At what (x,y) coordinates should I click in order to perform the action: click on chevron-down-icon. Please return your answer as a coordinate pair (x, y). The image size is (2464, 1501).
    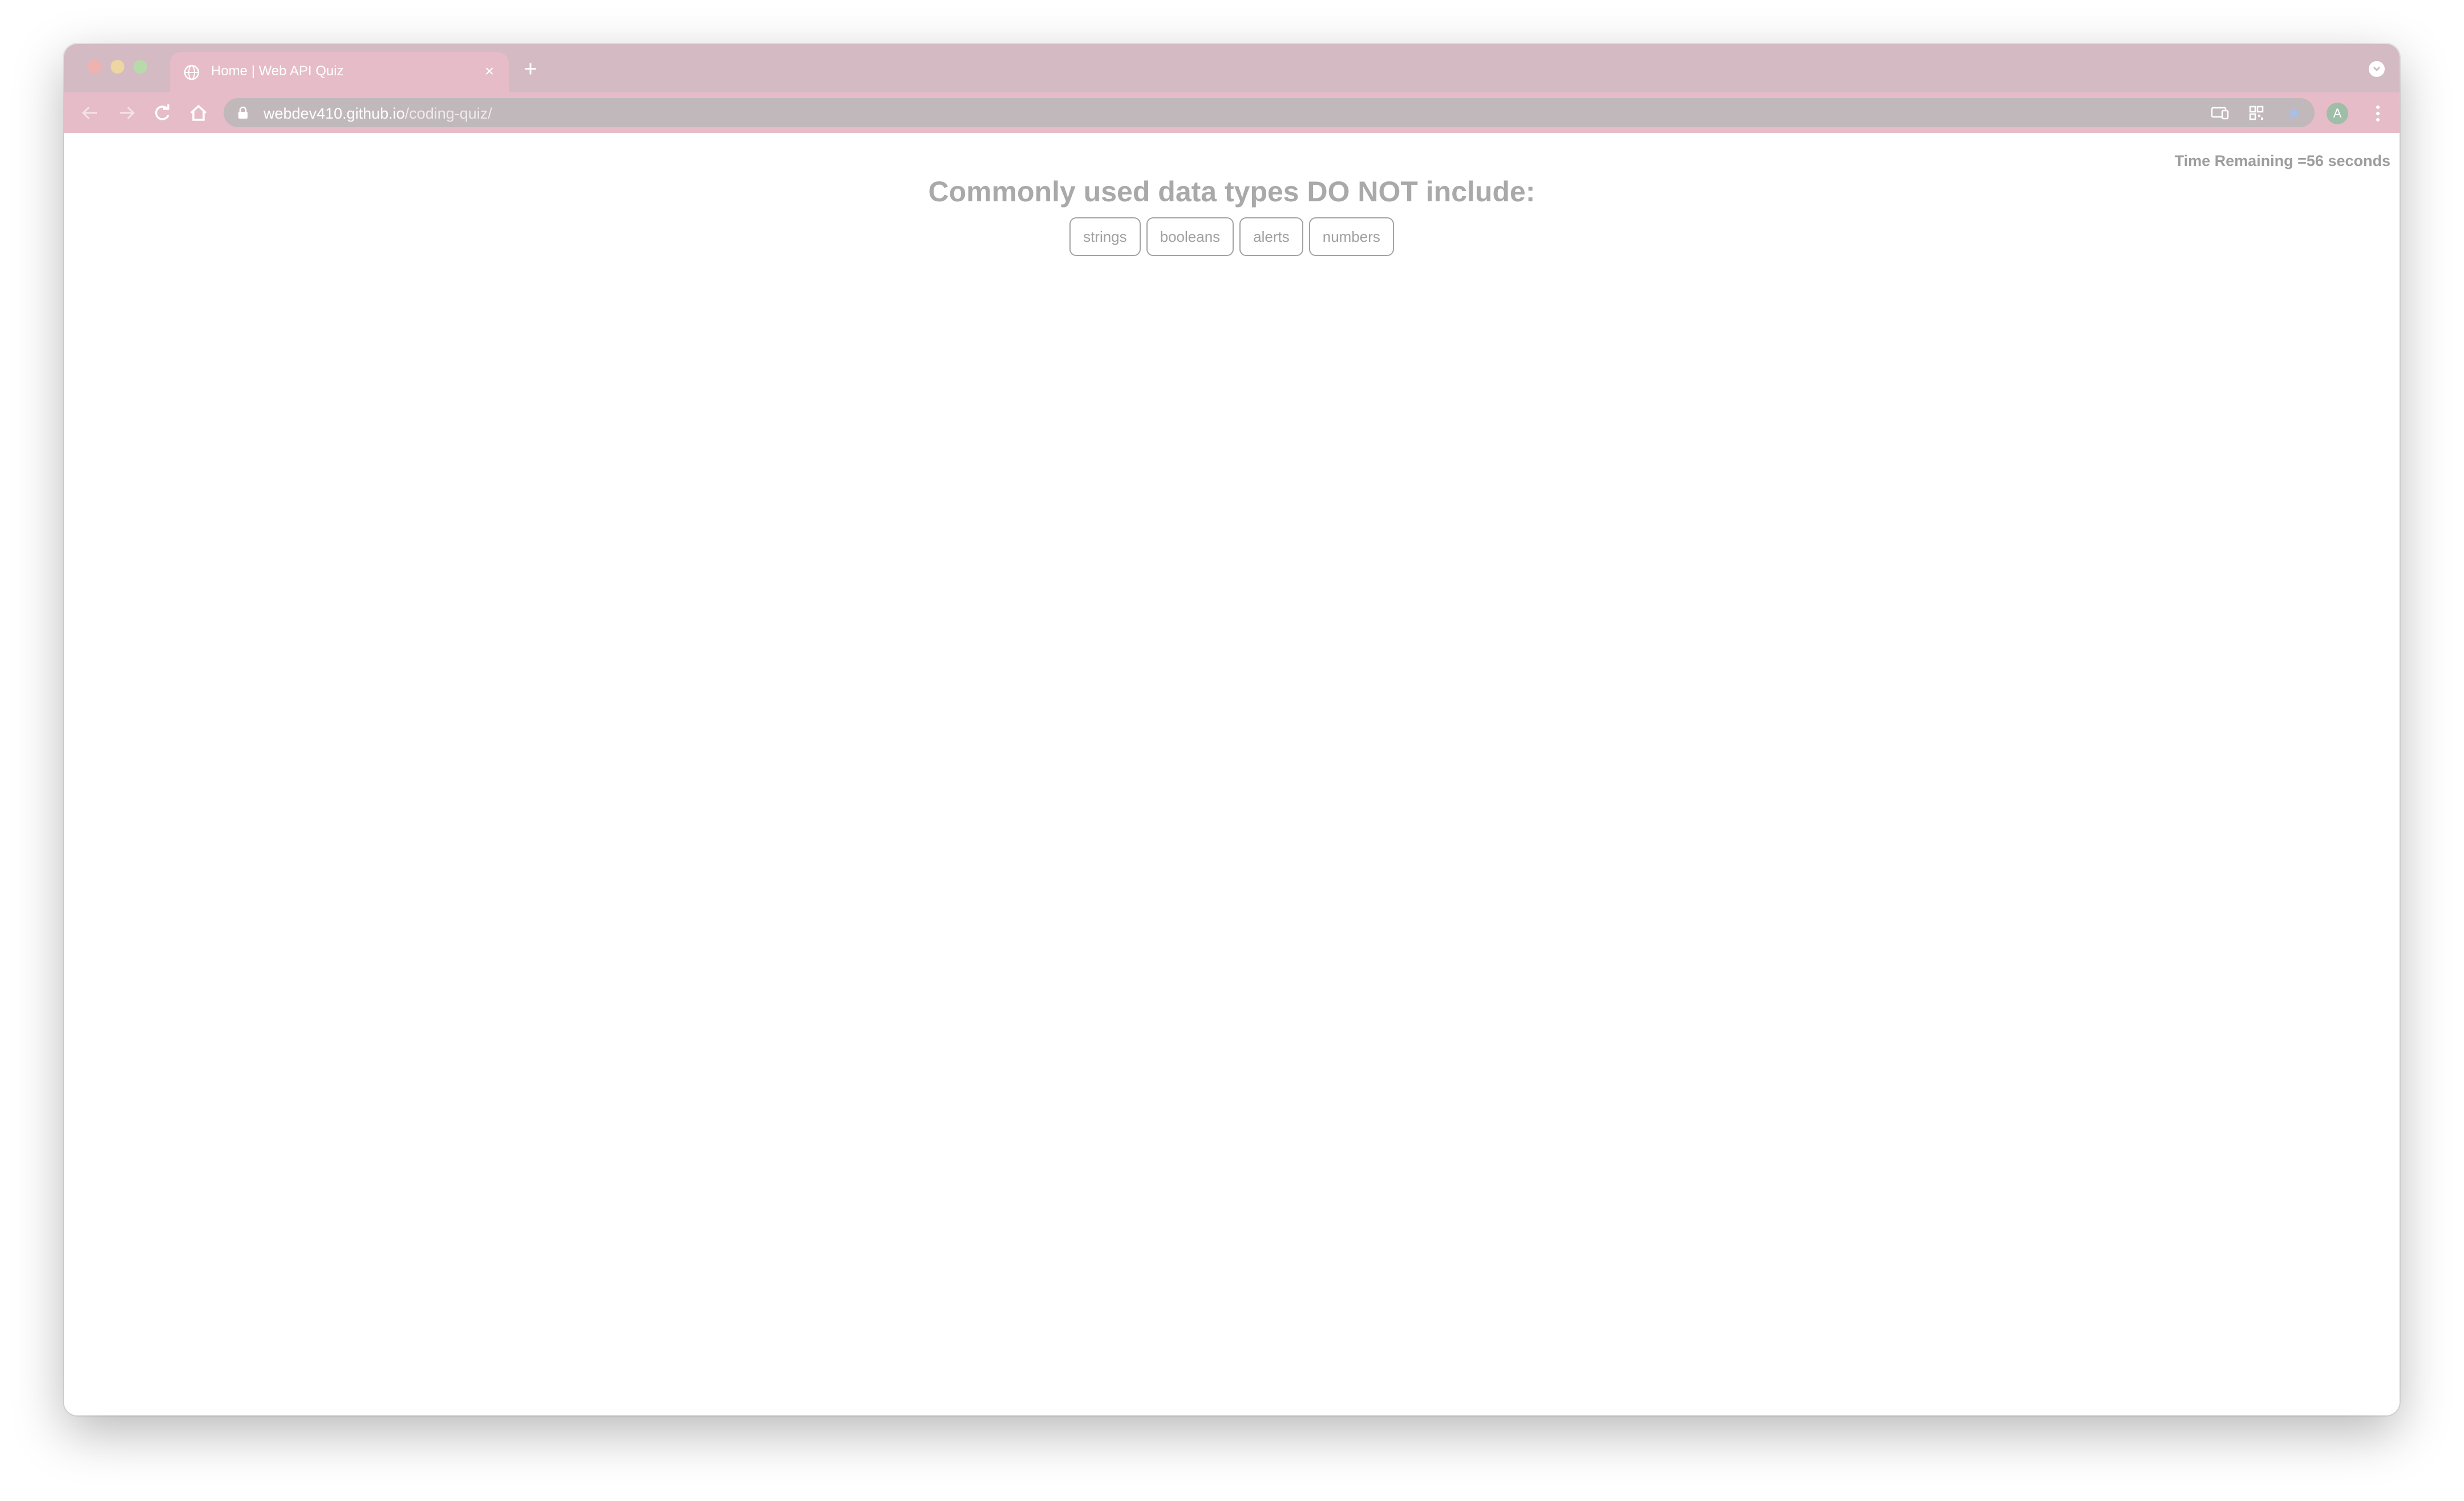
    Looking at the image, I should click on (2377, 69).